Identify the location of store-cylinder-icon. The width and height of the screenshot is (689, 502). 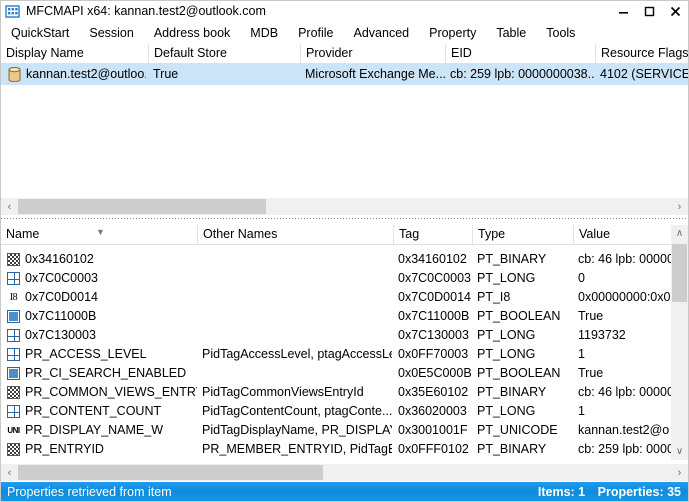
(14, 75).